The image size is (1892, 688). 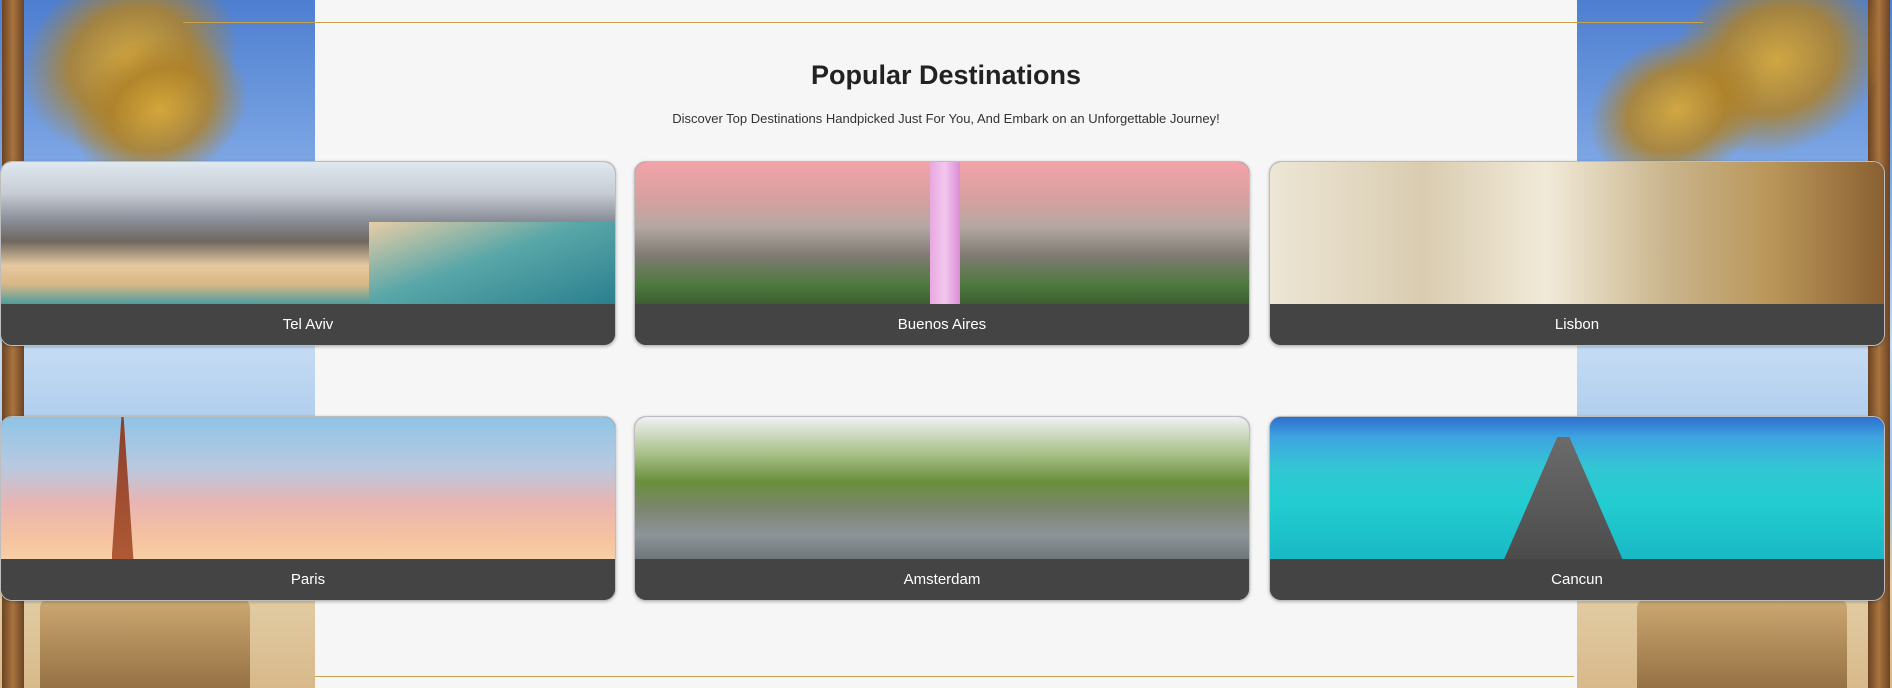 I want to click on destination-card-amsterdam: Amsterdam, so click(x=942, y=508).